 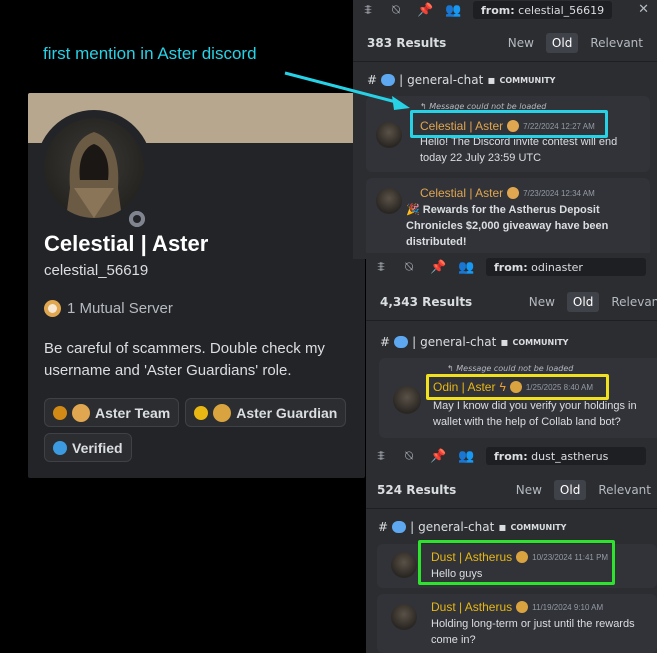 I want to click on message-text: Hello guys, so click(x=456, y=574).